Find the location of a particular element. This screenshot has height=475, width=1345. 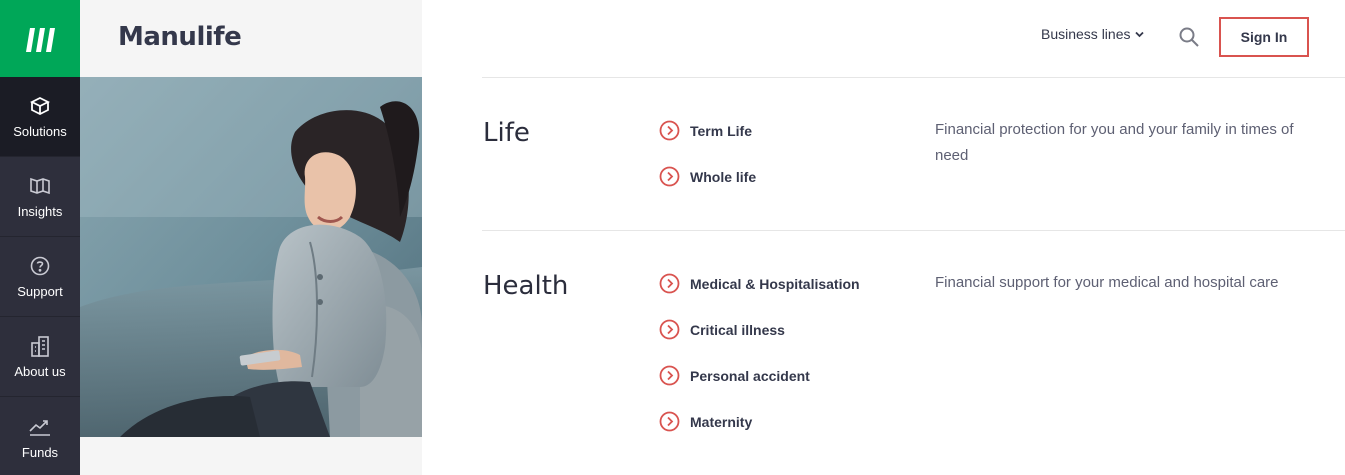

link-medical-hospitalisation: Medical & Hospitalisation is located at coordinates (759, 283).